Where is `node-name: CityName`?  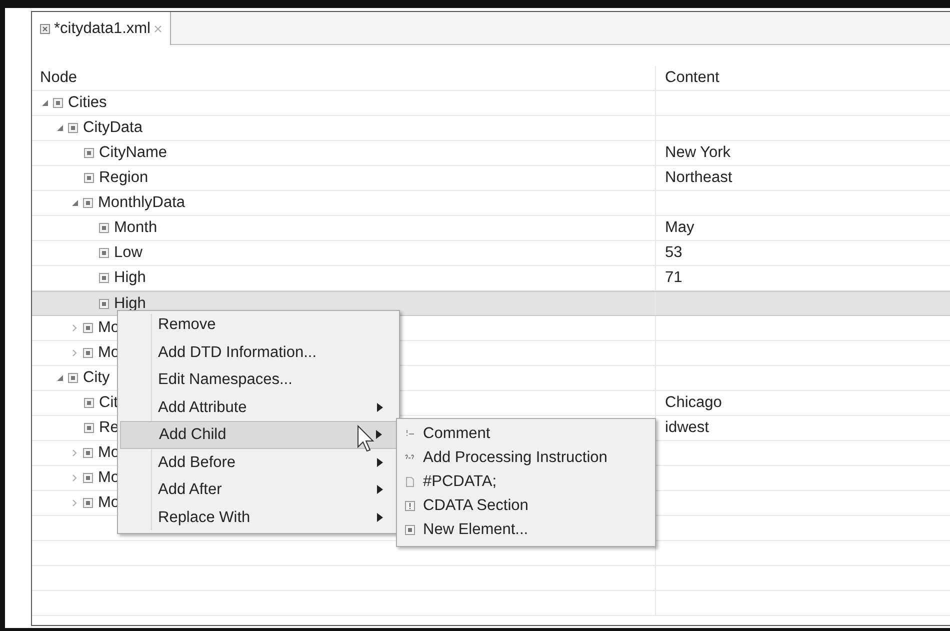 node-name: CityName is located at coordinates (133, 153).